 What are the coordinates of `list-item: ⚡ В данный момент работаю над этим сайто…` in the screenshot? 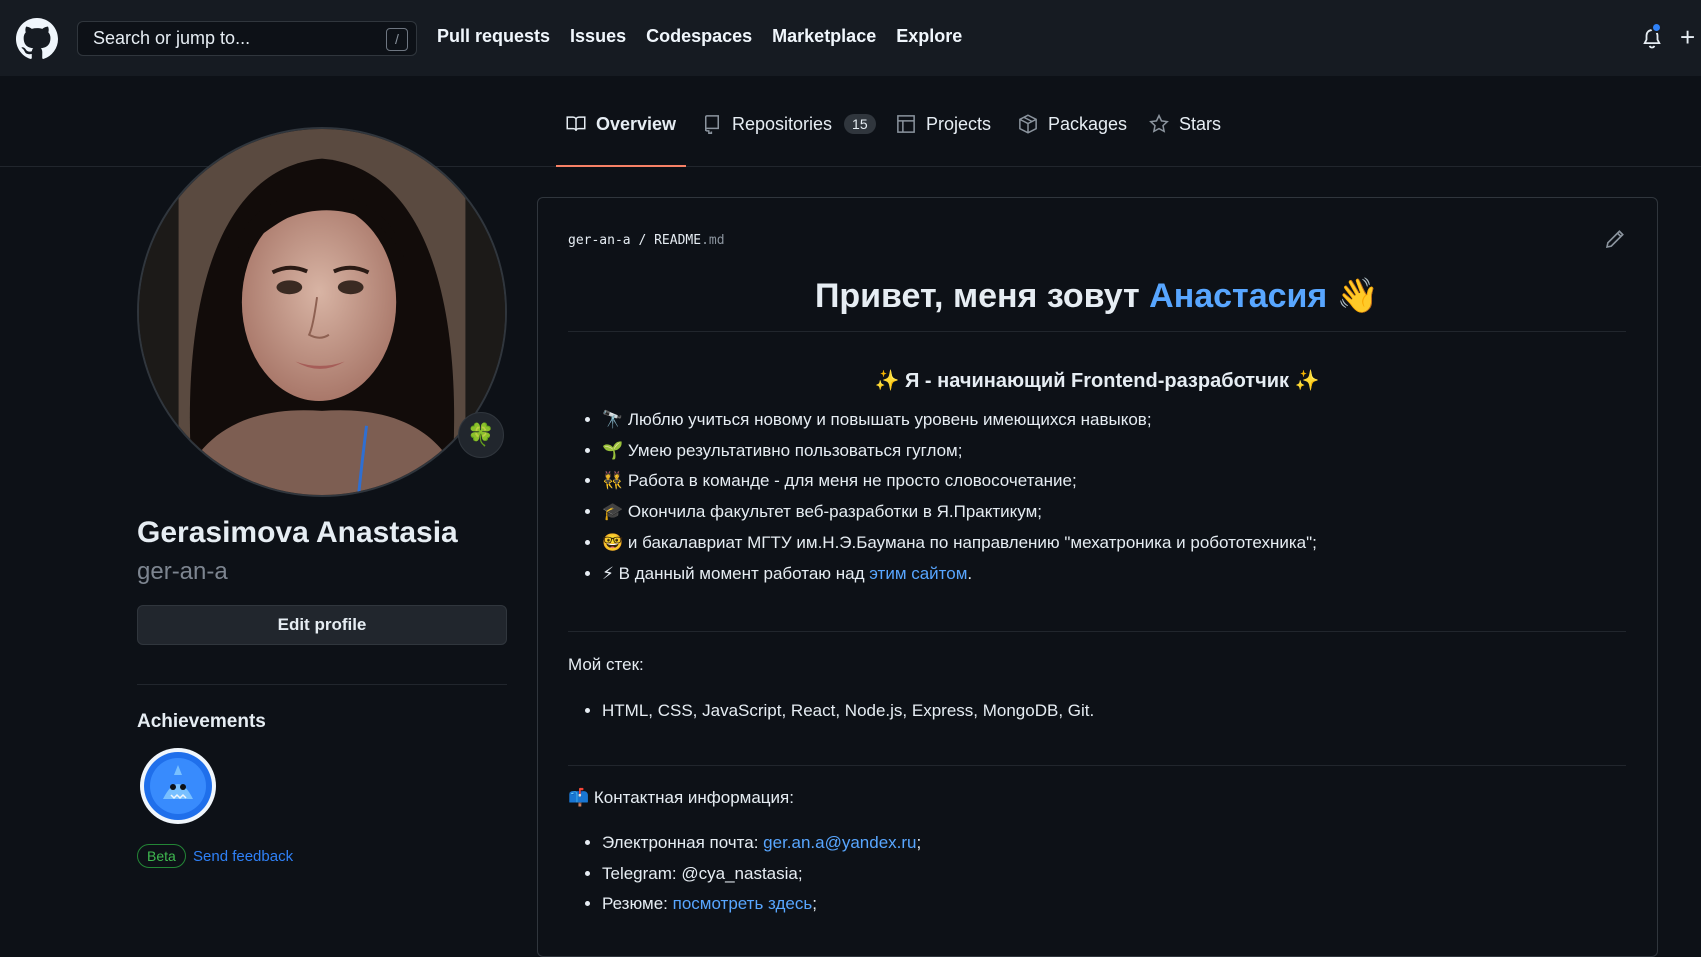 It's located at (959, 574).